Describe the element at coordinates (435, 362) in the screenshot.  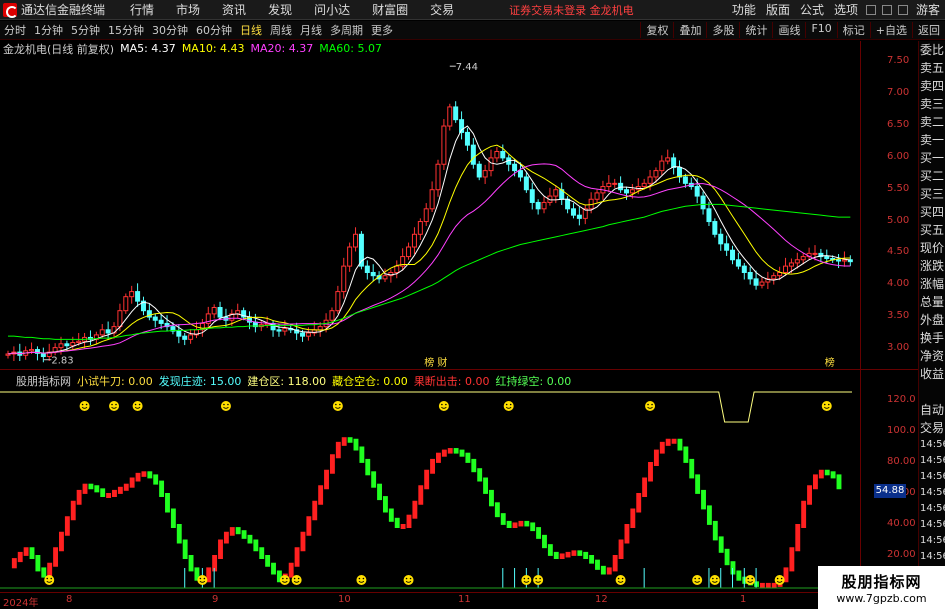
I see `event-label-0: 榜 财` at that location.